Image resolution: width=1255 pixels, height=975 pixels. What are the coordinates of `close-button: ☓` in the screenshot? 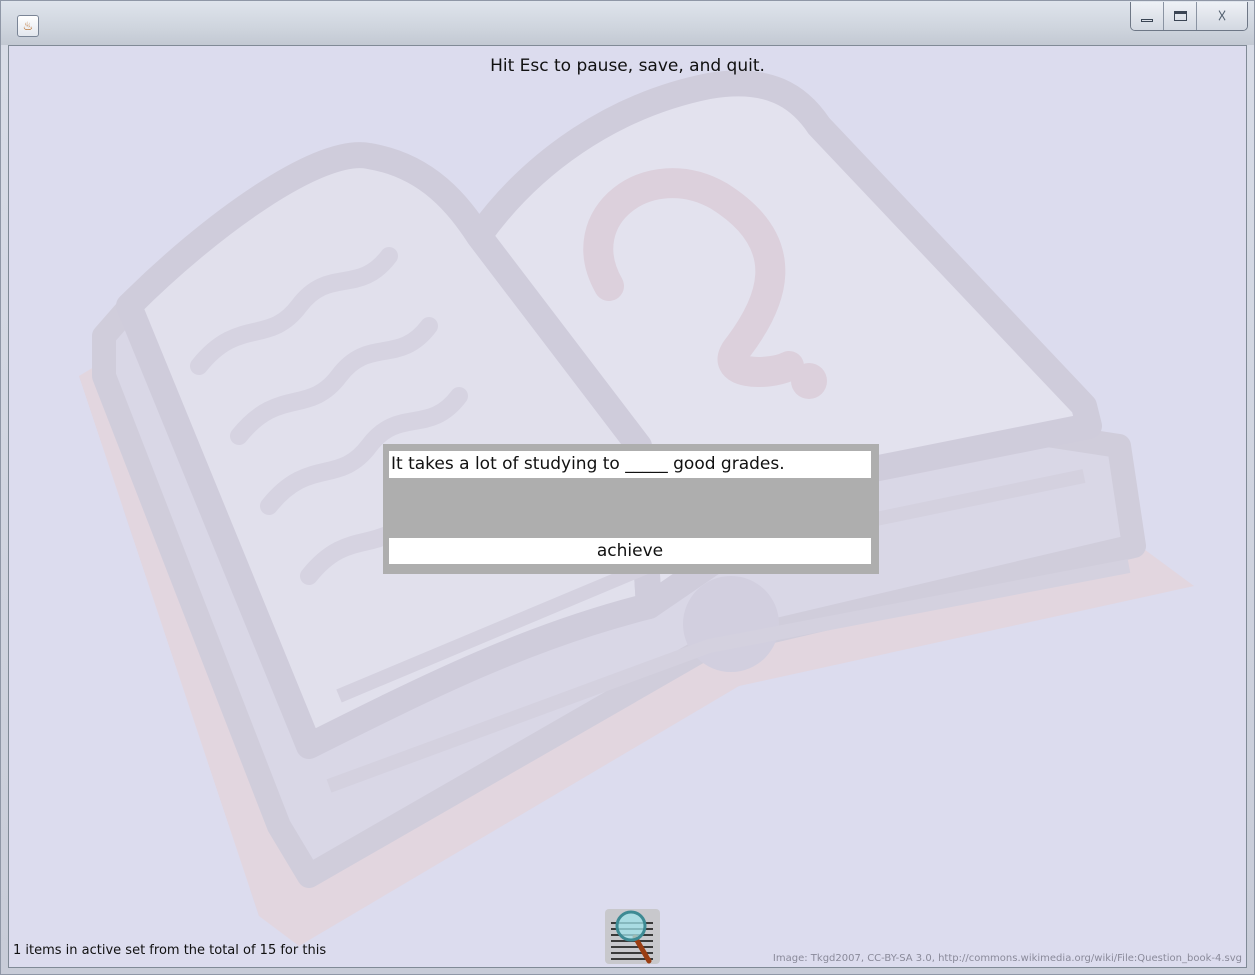 It's located at (1222, 16).